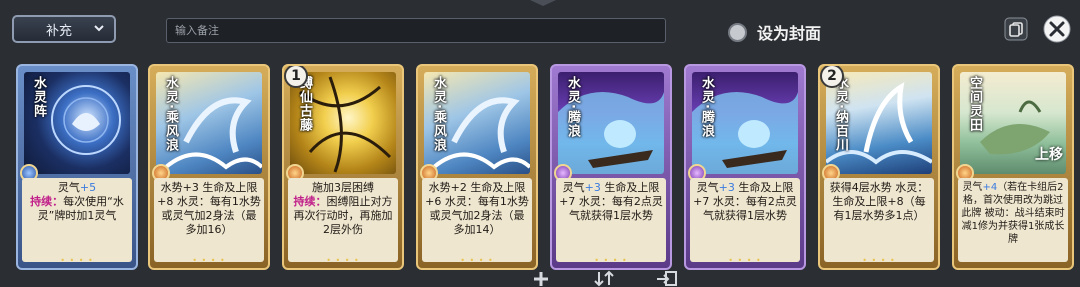 The image size is (1080, 287). Describe the element at coordinates (541, 278) in the screenshot. I see `plus-icon` at that location.